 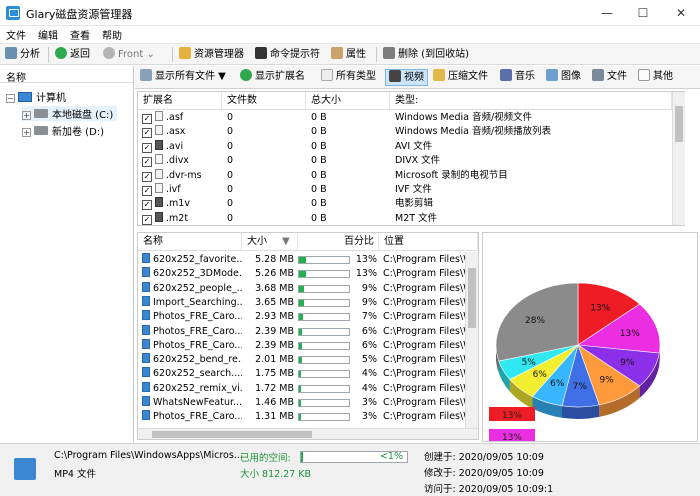 What do you see at coordinates (678, 158) in the screenshot?
I see `extension-scrollbar` at bounding box center [678, 158].